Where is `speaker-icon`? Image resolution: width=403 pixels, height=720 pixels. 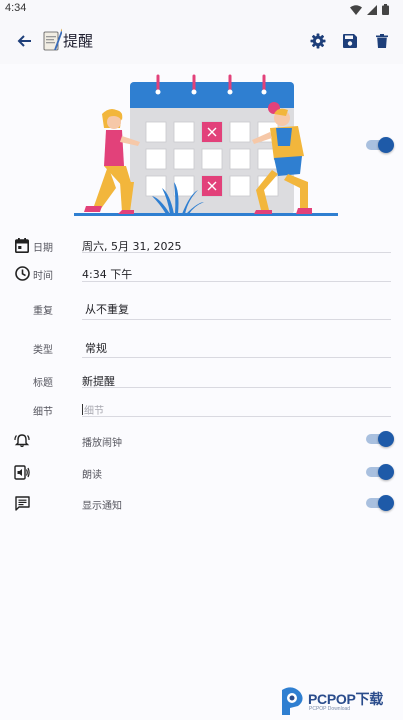 speaker-icon is located at coordinates (22, 472).